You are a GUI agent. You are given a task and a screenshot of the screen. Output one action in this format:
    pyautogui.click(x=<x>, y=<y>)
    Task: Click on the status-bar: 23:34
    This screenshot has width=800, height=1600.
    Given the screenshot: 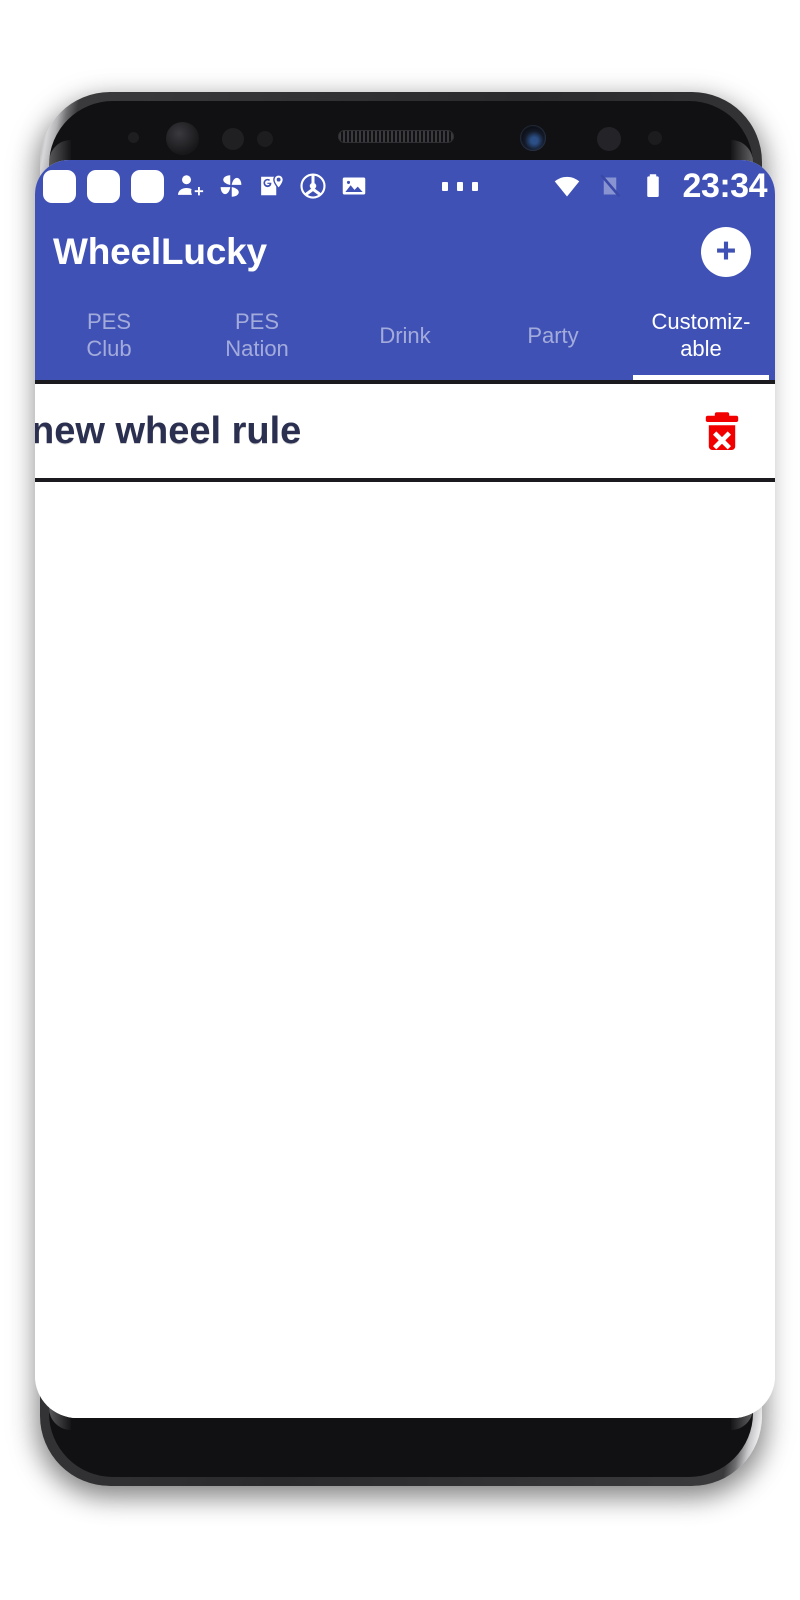 What is the action you would take?
    pyautogui.click(x=405, y=186)
    